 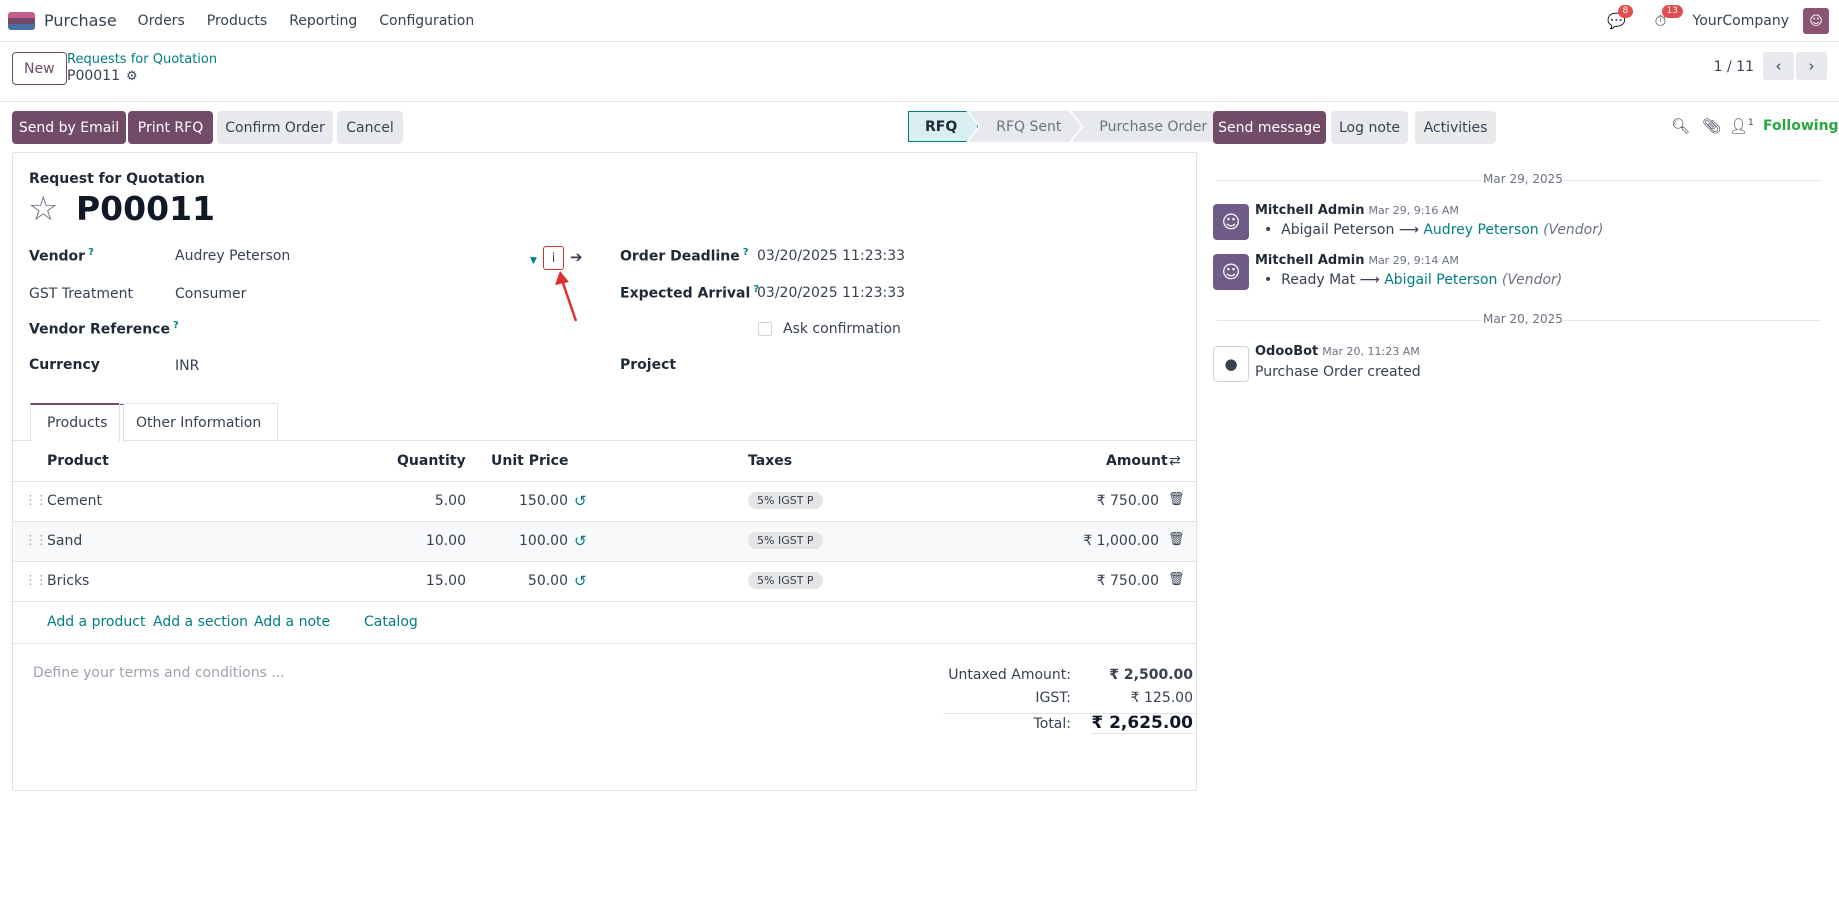 I want to click on breadcrumb-current: P00011 ⚙, so click(x=102, y=76).